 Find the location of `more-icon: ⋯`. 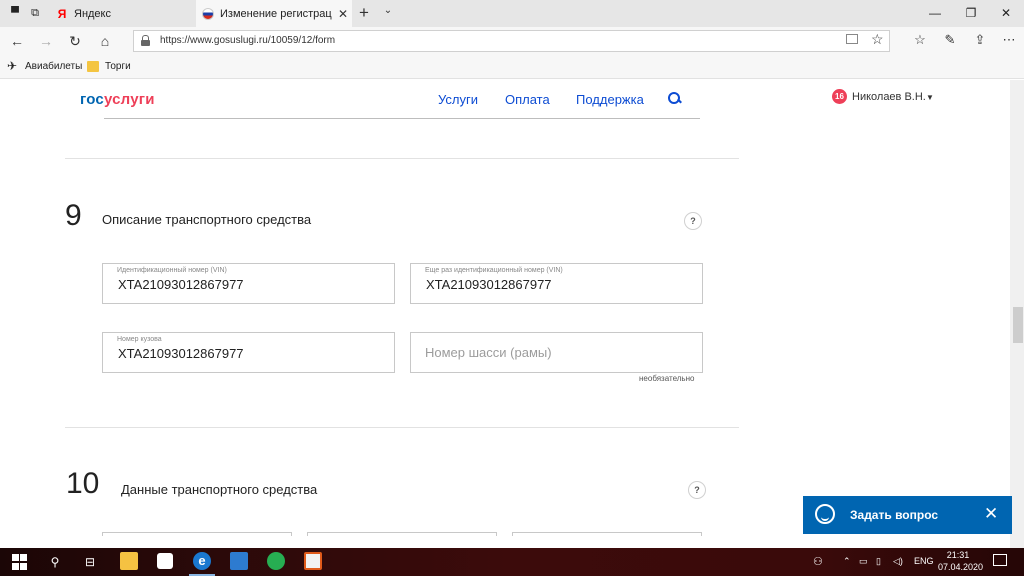

more-icon: ⋯ is located at coordinates (1009, 40).